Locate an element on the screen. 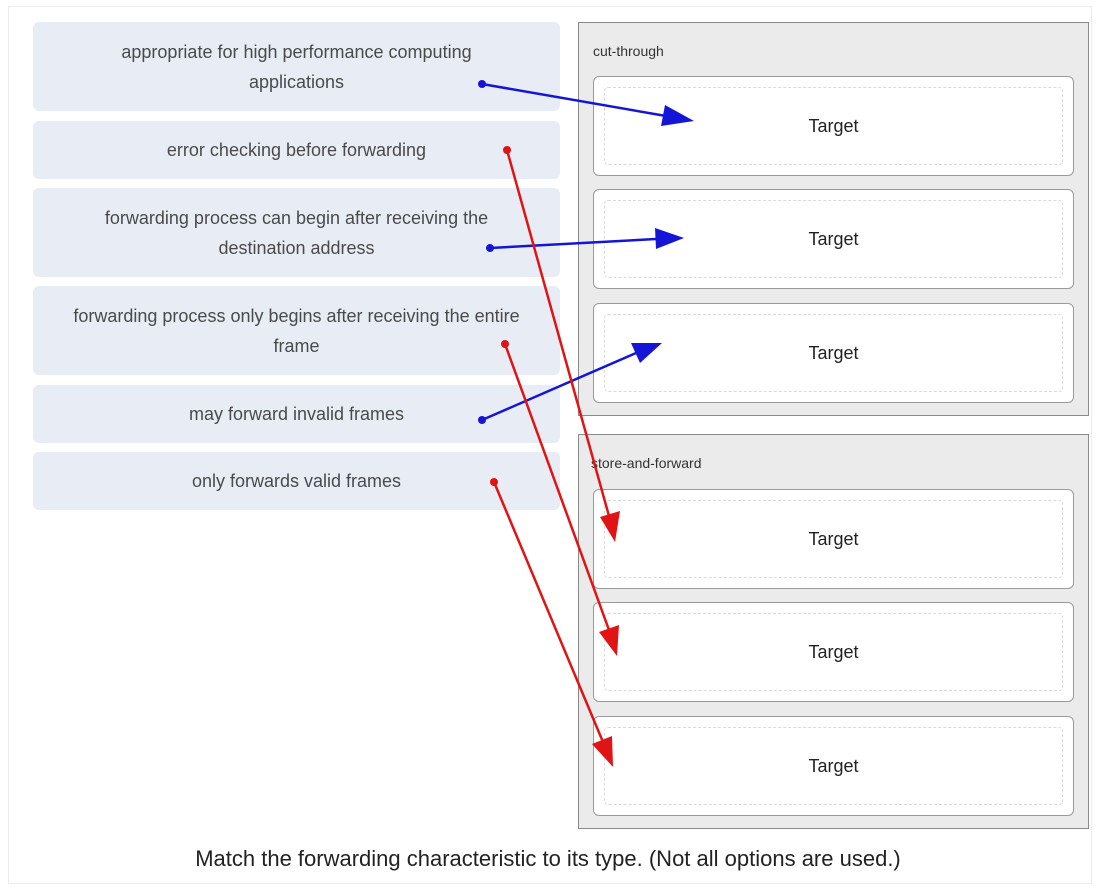 The width and height of the screenshot is (1096, 888). option-label: may forward invalid frames is located at coordinates (296, 414).